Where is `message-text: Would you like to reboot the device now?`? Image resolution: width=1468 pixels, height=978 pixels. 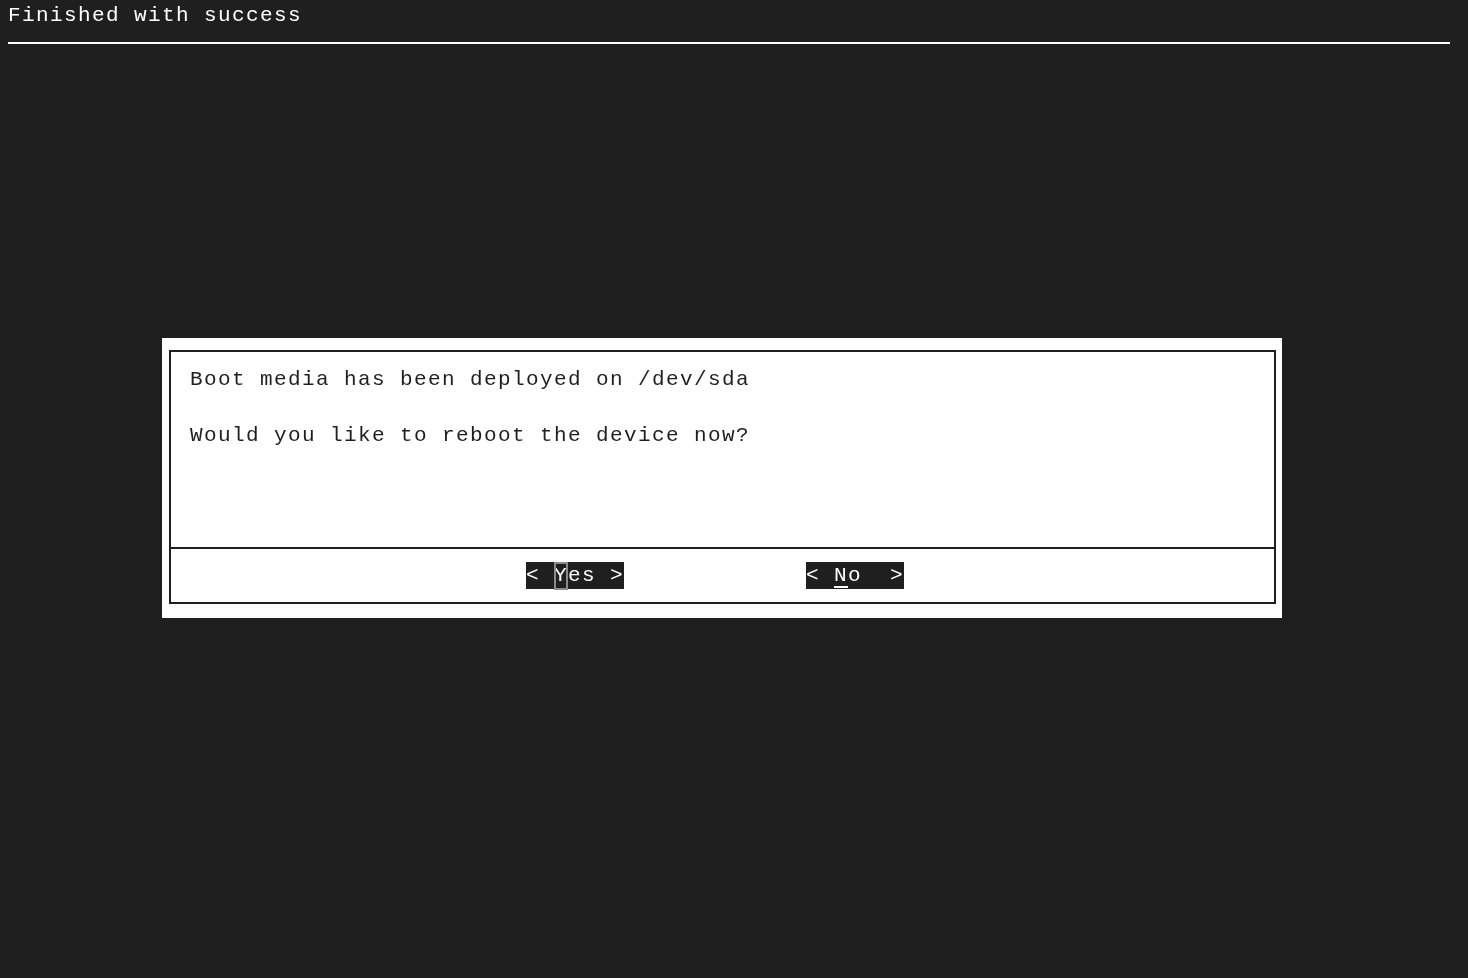 message-text: Would you like to reboot the device now? is located at coordinates (470, 436).